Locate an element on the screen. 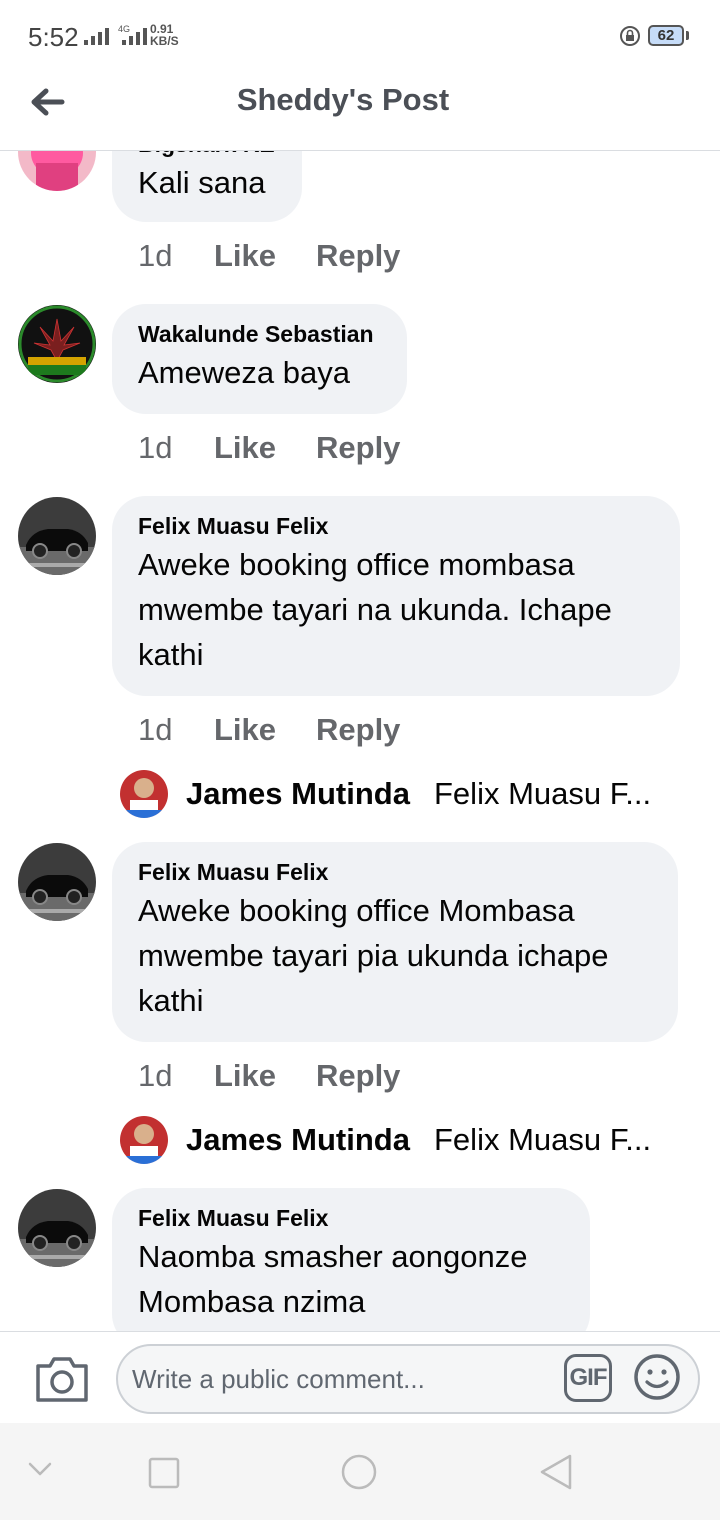 Image resolution: width=720 pixels, height=1520 pixels. network-speed: 0.91 KB/S is located at coordinates (164, 35).